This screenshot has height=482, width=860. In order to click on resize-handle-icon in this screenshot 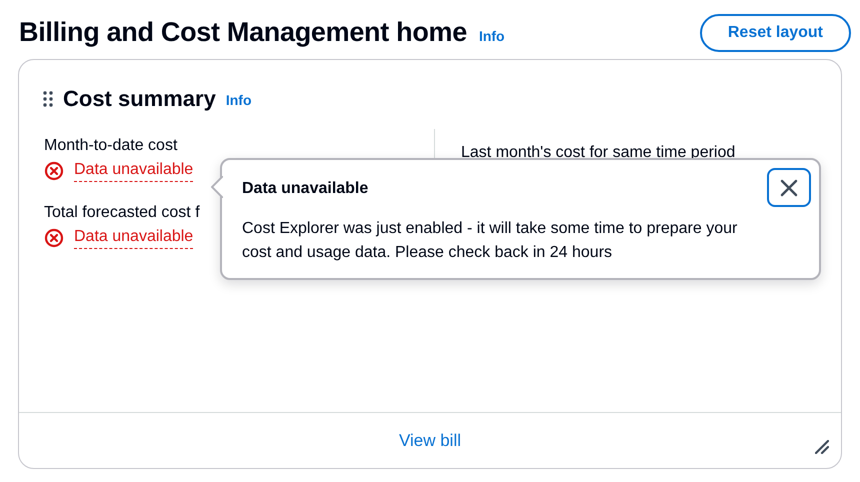, I will do `click(822, 447)`.